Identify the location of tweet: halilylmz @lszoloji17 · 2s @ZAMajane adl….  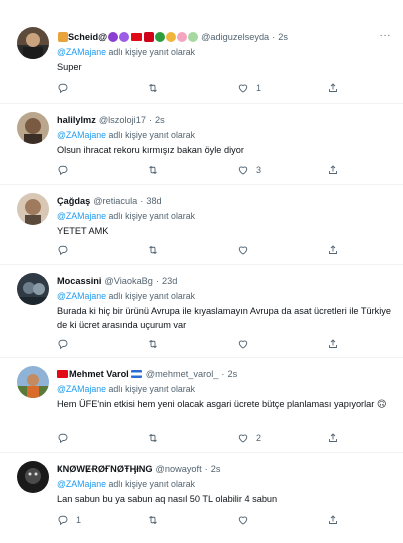
(201, 144).